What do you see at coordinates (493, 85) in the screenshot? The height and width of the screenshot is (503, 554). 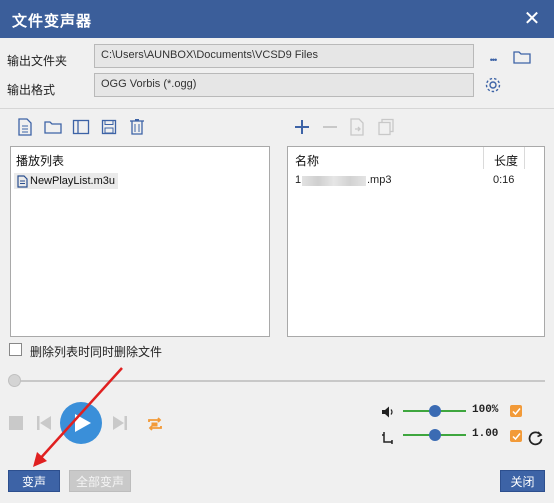 I see `format-settings-icon` at bounding box center [493, 85].